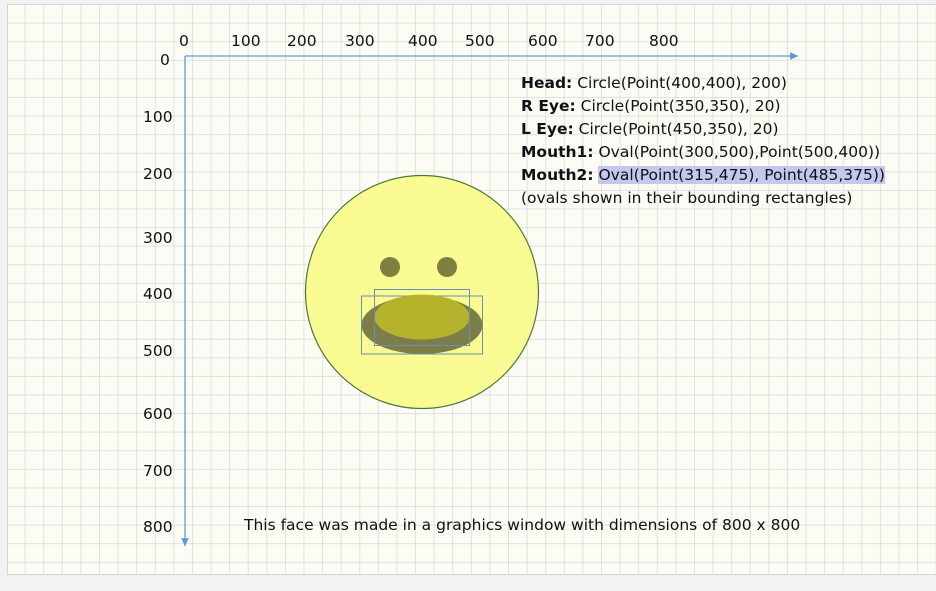 This screenshot has height=591, width=936. Describe the element at coordinates (158, 351) in the screenshot. I see `y-tick-label: 500` at that location.